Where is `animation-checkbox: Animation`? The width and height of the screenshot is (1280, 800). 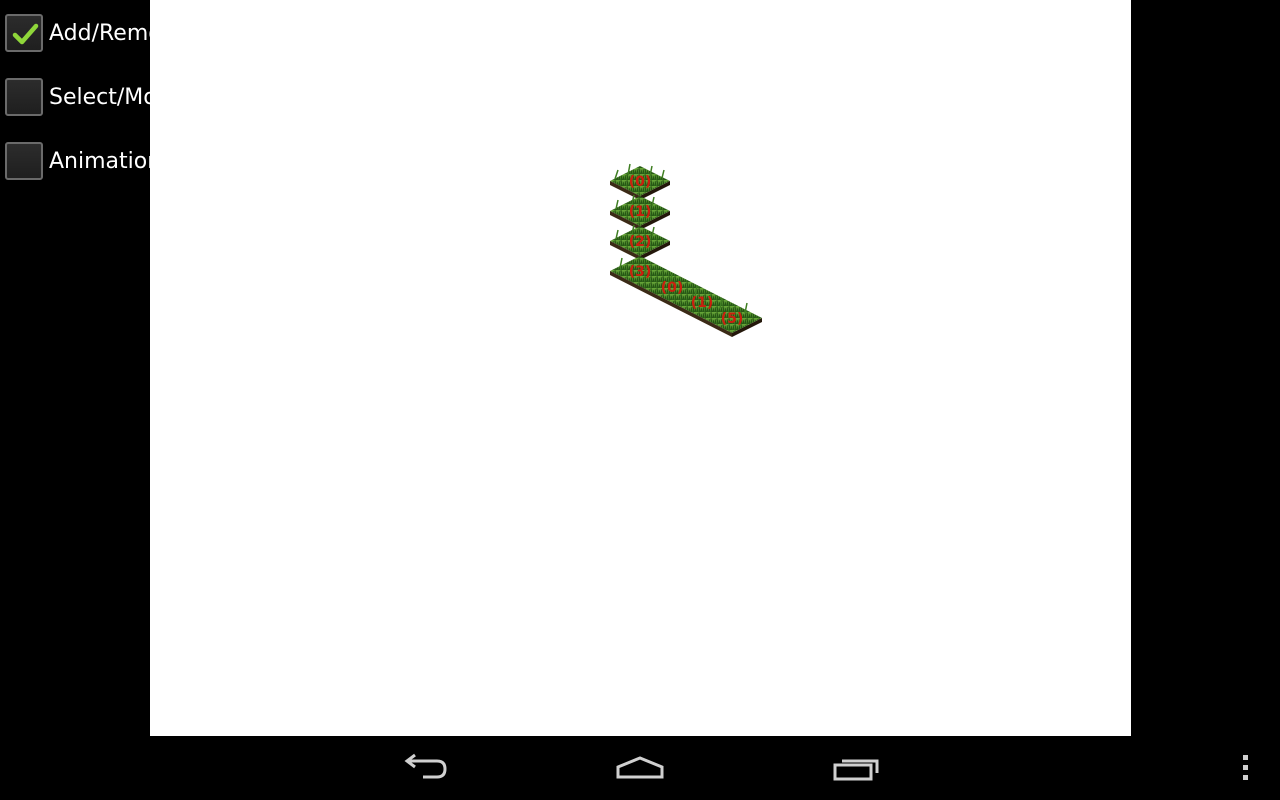 animation-checkbox: Animation is located at coordinates (83, 161).